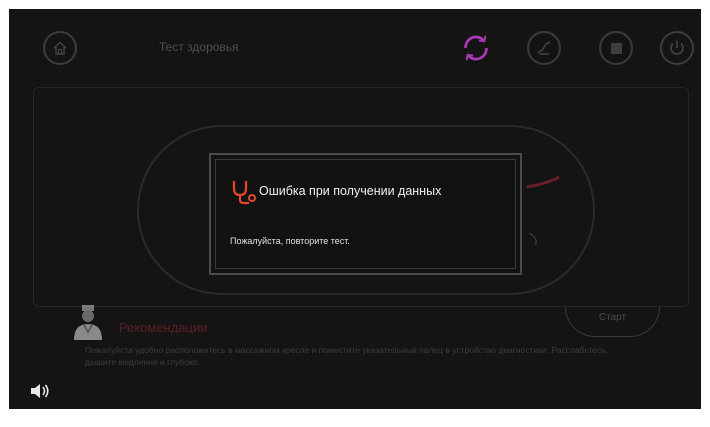 The image size is (710, 427). I want to click on sync-icon, so click(476, 48).